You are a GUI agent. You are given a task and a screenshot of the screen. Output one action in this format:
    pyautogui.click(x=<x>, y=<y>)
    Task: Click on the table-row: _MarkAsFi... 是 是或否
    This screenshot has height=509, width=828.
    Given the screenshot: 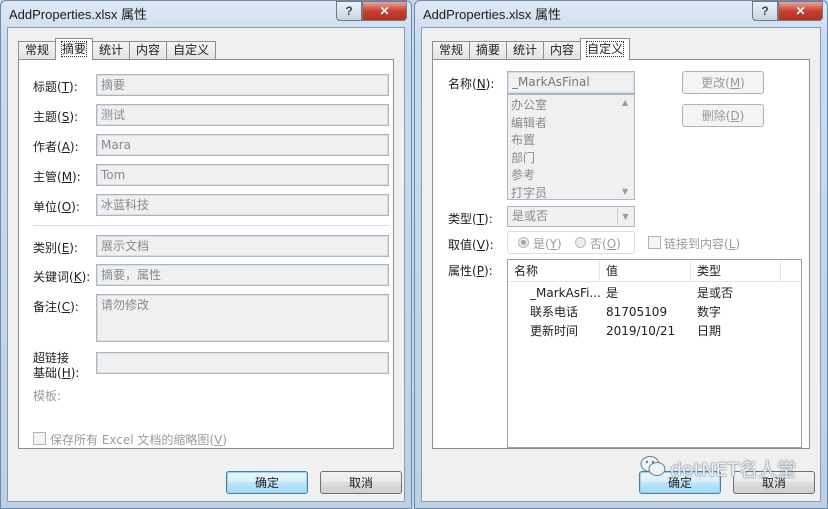 What is the action you would take?
    pyautogui.click(x=654, y=293)
    